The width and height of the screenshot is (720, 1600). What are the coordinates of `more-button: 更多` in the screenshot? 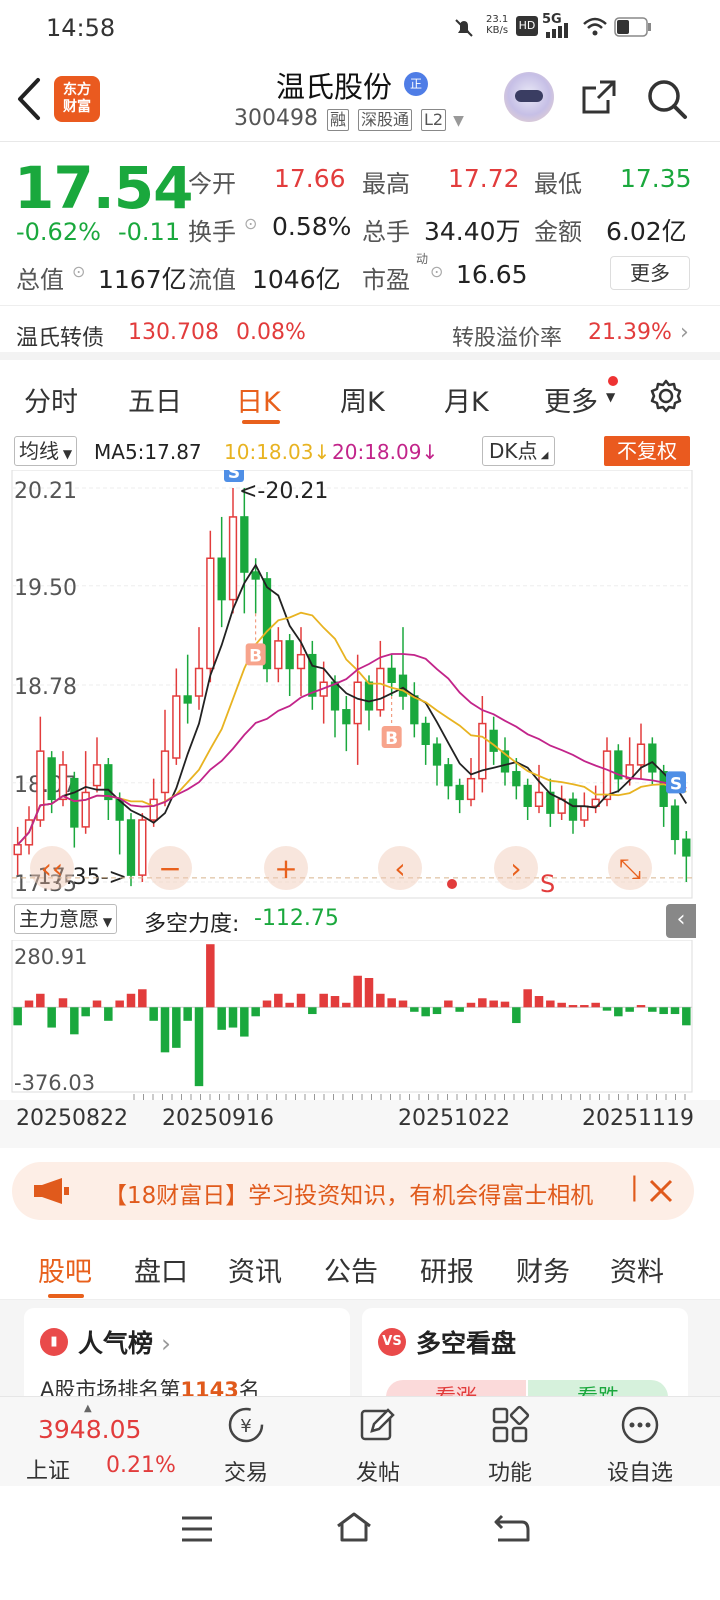 It's located at (650, 273).